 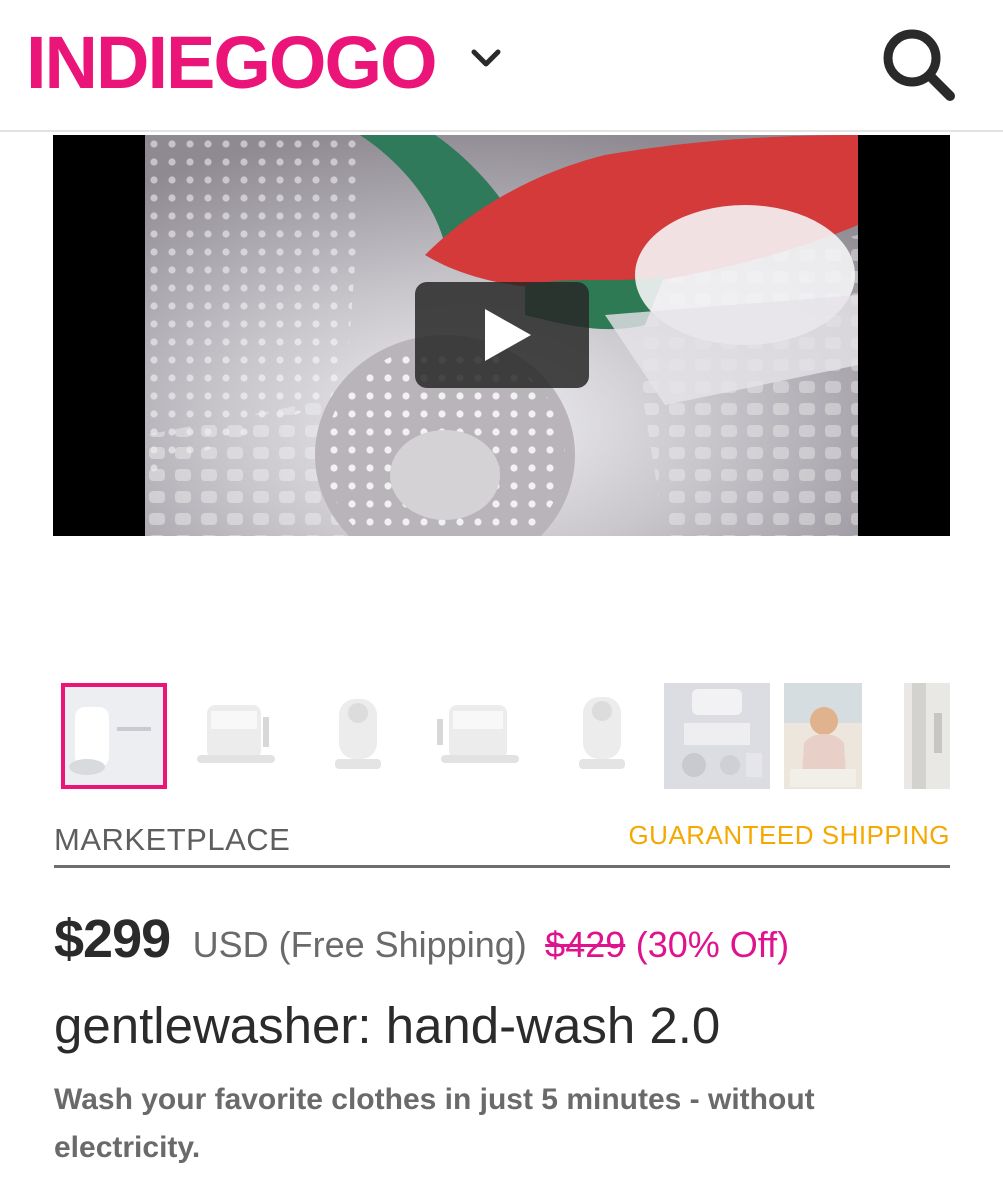 I want to click on search-icon, so click(x=918, y=64).